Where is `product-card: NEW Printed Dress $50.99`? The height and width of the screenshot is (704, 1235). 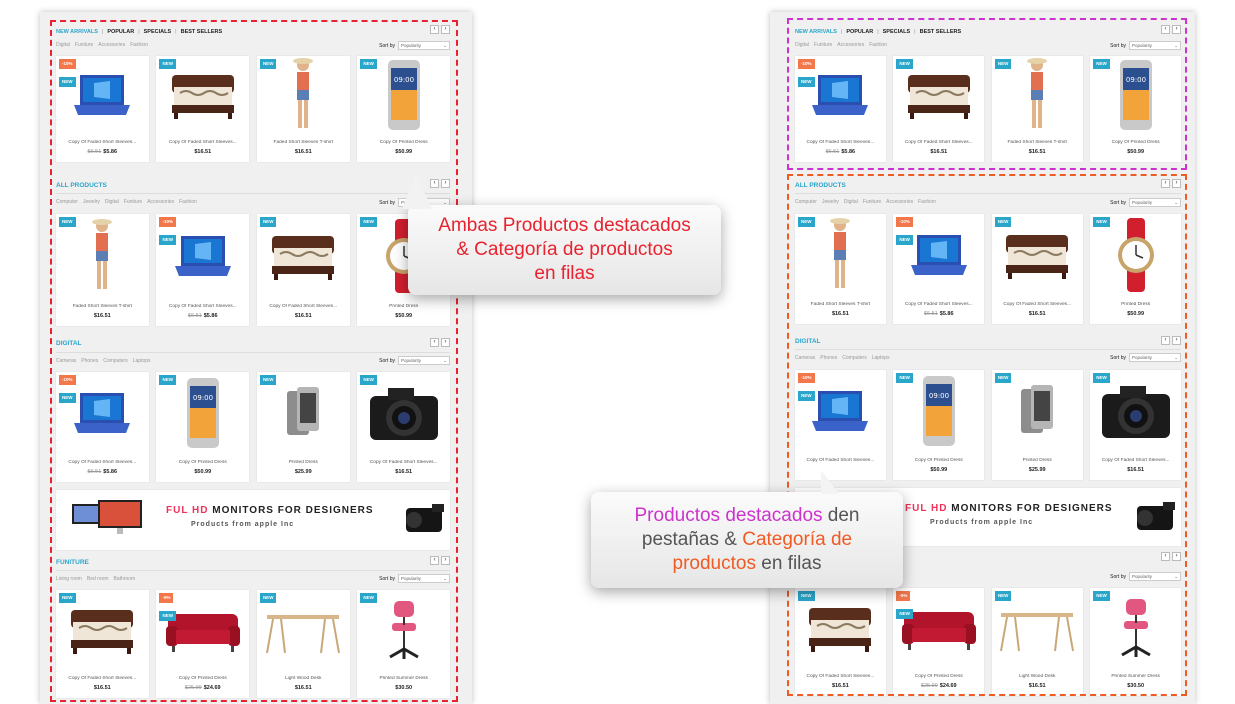 product-card: NEW Printed Dress $50.99 is located at coordinates (1135, 269).